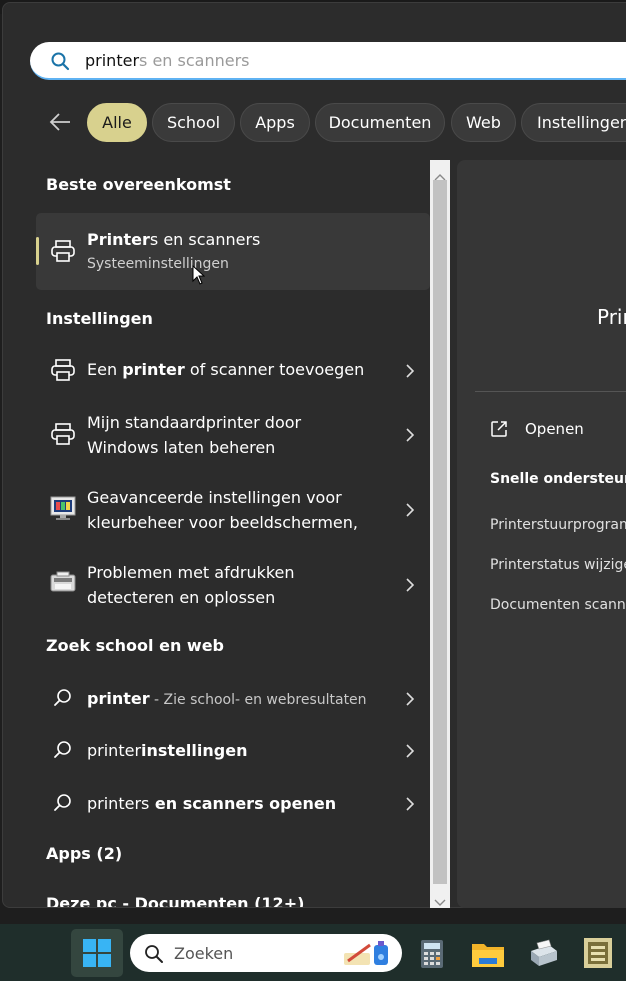 The height and width of the screenshot is (981, 626). I want to click on preview-open-action: Openen, so click(554, 429).